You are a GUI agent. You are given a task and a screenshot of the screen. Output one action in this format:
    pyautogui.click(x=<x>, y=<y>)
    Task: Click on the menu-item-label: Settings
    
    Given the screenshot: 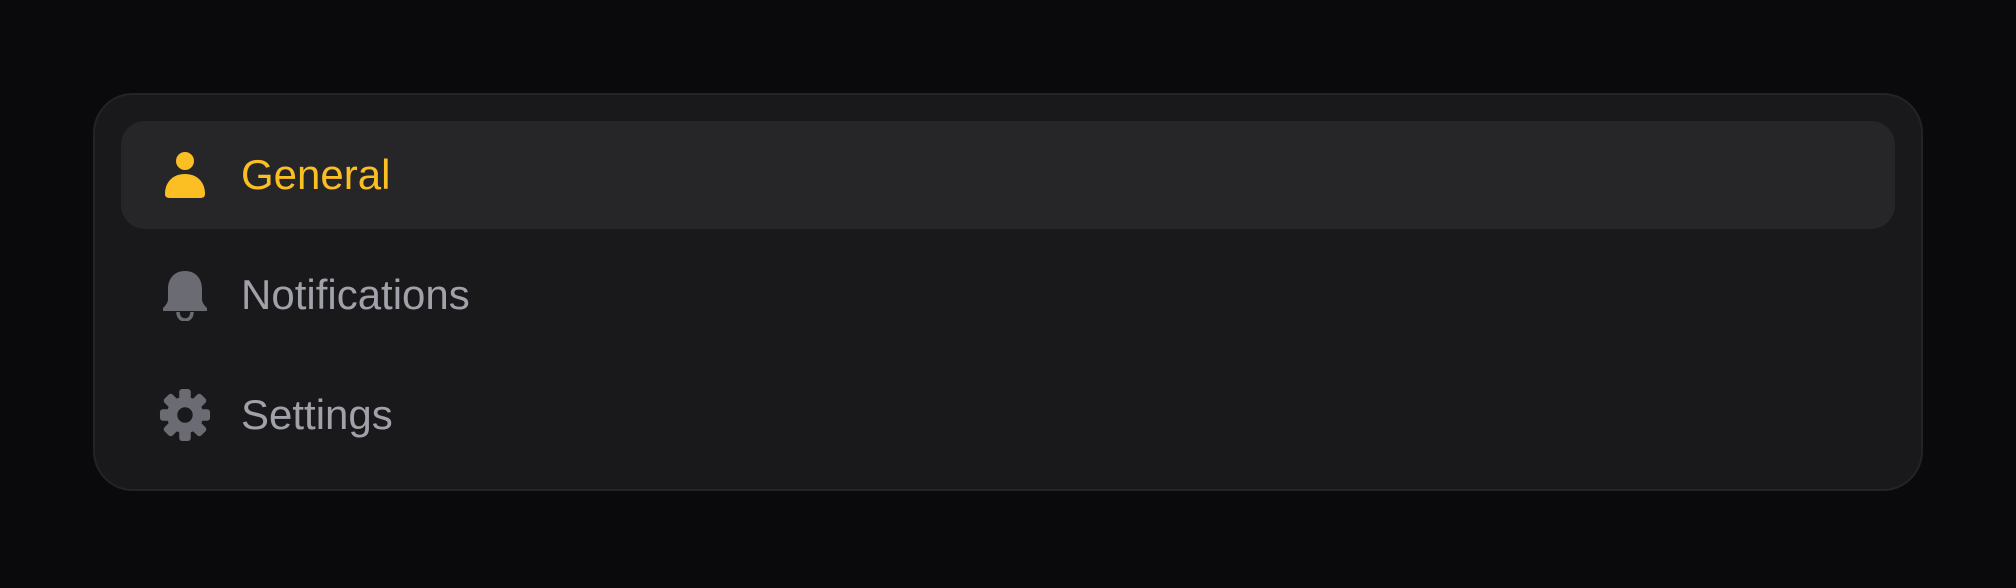 What is the action you would take?
    pyautogui.click(x=317, y=414)
    